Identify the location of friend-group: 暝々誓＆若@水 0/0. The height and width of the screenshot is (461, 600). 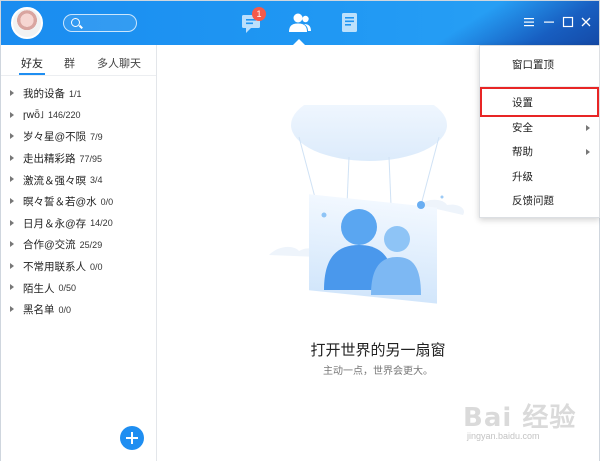
(79, 202).